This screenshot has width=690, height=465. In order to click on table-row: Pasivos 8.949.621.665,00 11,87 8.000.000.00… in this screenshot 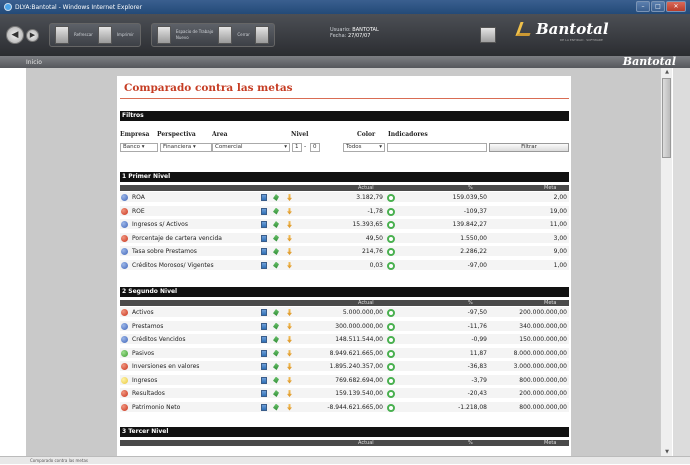, I will do `click(344, 353)`.